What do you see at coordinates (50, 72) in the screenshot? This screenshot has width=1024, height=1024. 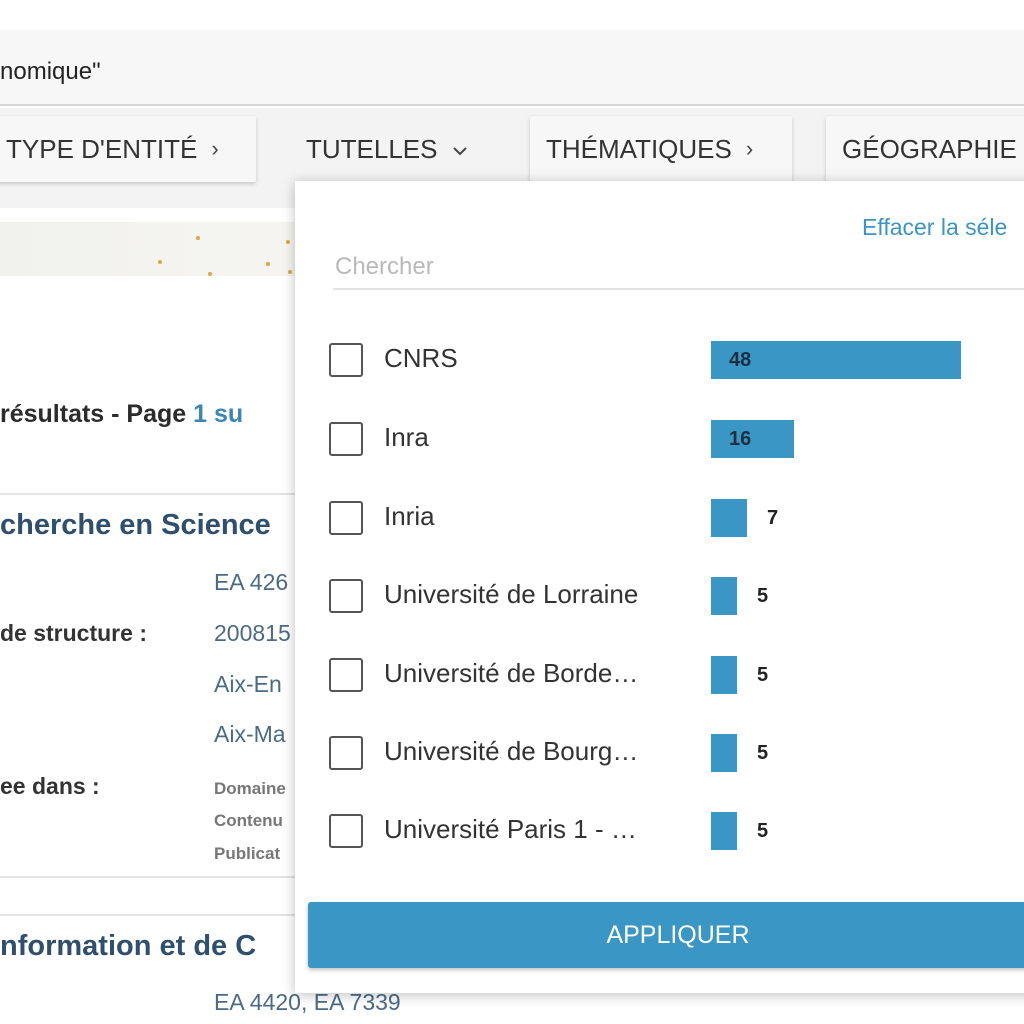 I see `search-query-text: nomique"` at bounding box center [50, 72].